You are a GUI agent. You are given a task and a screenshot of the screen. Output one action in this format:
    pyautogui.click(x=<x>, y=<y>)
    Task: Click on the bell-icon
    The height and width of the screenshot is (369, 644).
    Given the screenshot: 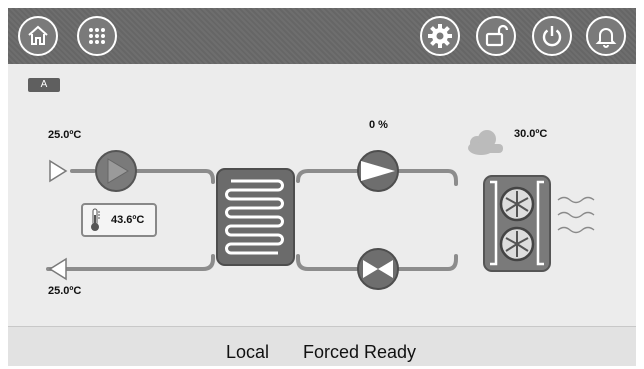 What is the action you would take?
    pyautogui.click(x=606, y=38)
    